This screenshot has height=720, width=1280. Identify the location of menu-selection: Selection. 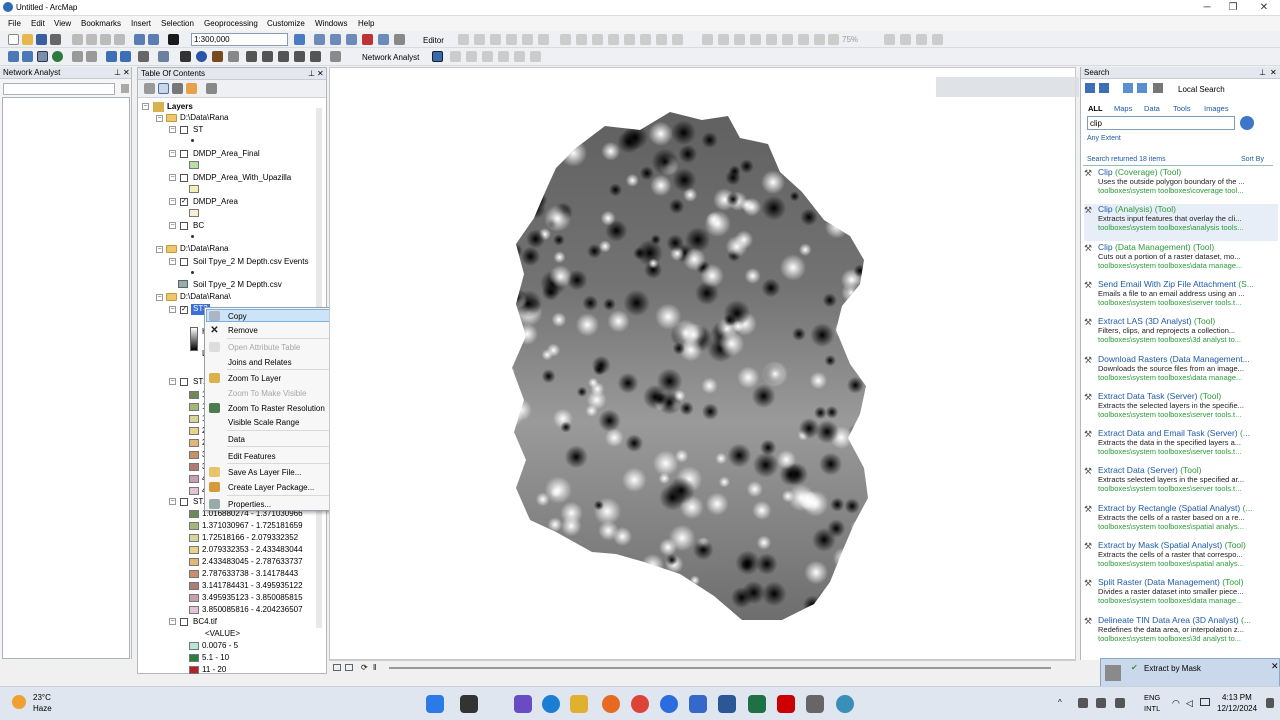
(177, 23).